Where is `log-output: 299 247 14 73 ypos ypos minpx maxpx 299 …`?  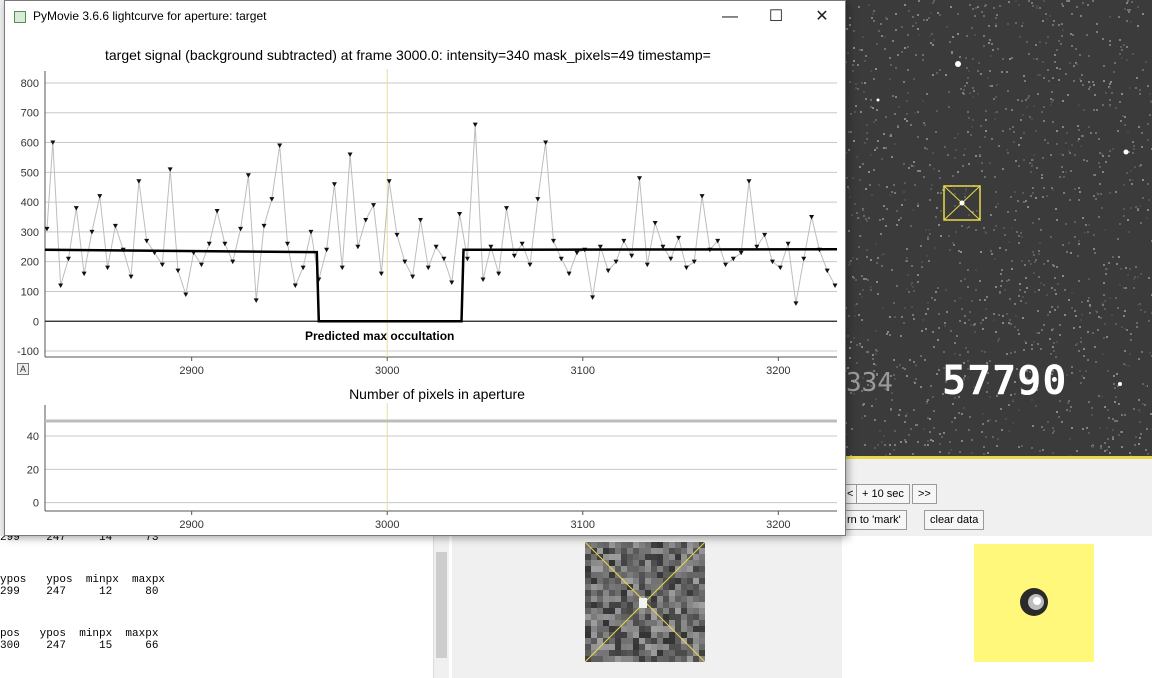 log-output: 299 247 14 73 ypos ypos minpx maxpx 299 … is located at coordinates (226, 607).